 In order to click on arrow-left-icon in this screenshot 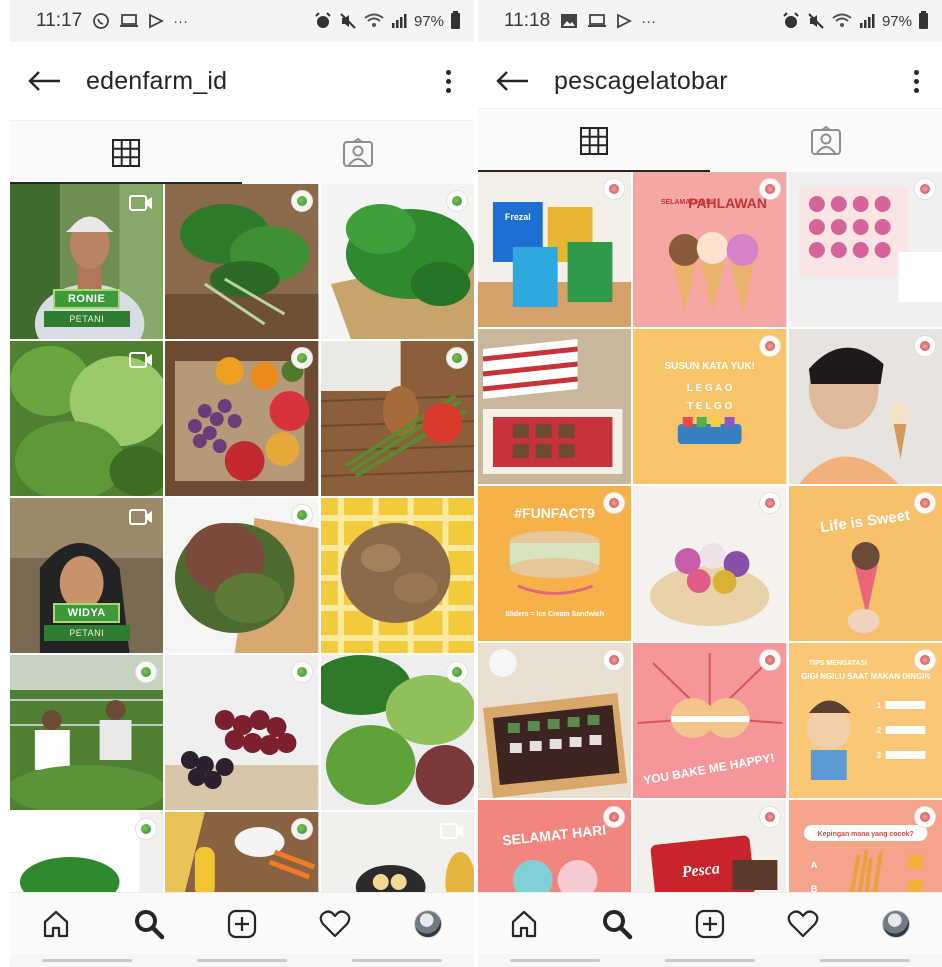, I will do `click(512, 81)`.